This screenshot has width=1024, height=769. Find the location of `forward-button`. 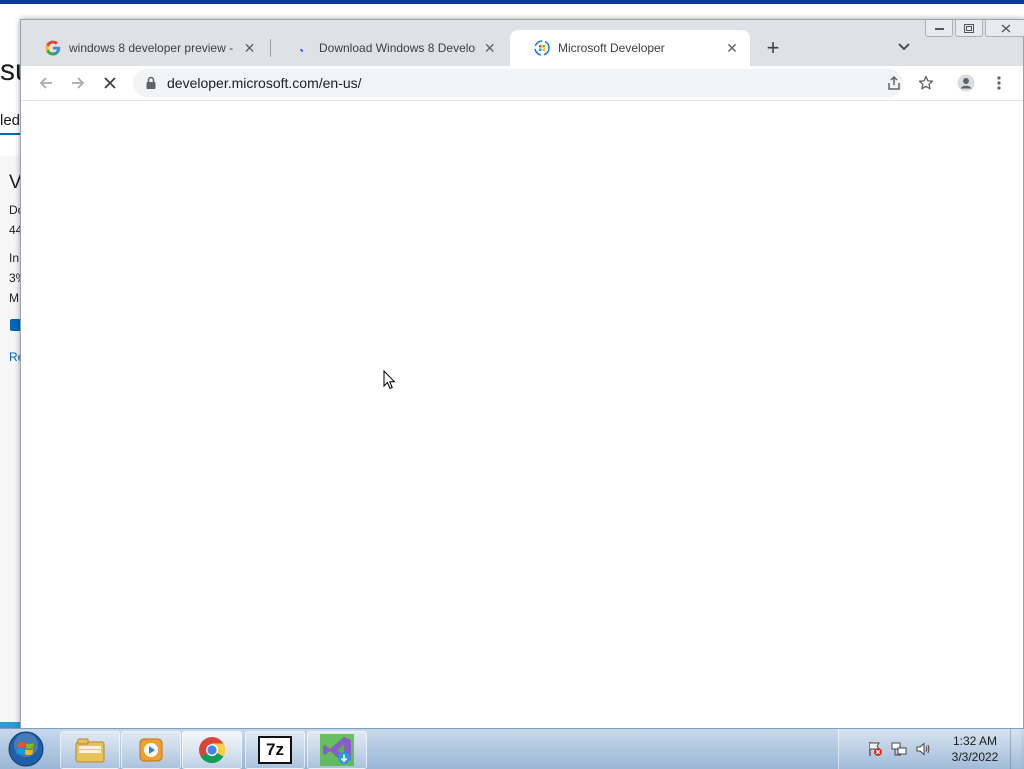

forward-button is located at coordinates (78, 83).